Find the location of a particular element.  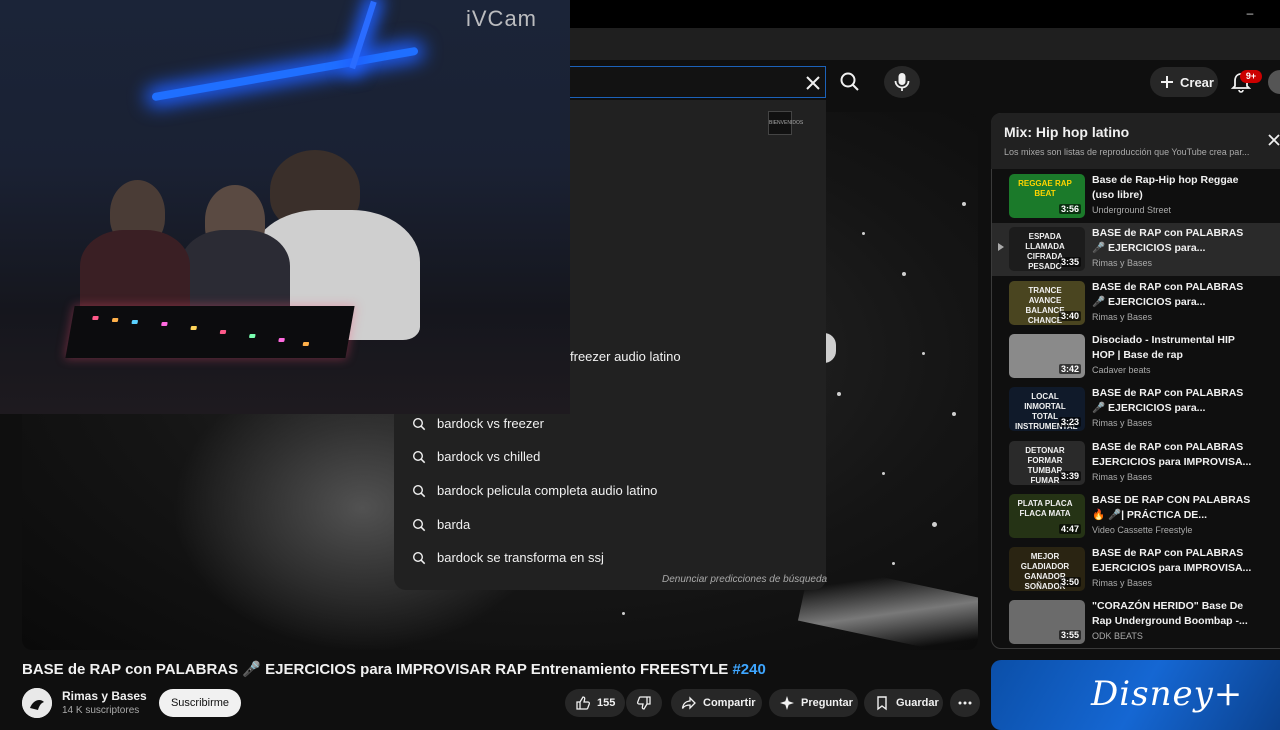

playlist-item-channel: ODK BEATS is located at coordinates (1117, 636).